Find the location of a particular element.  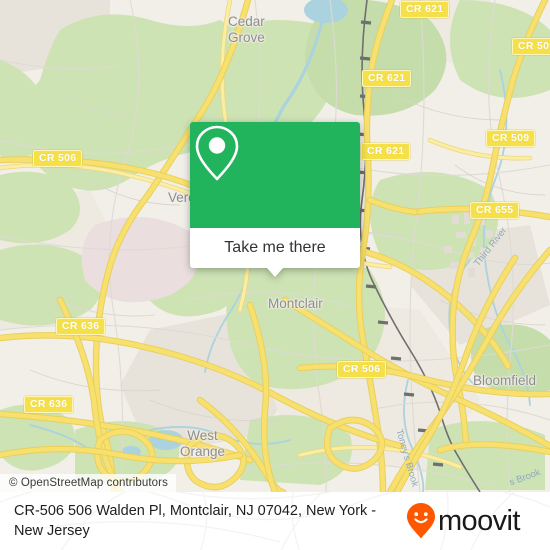

take-me-there-label: Take me there is located at coordinates (275, 247).